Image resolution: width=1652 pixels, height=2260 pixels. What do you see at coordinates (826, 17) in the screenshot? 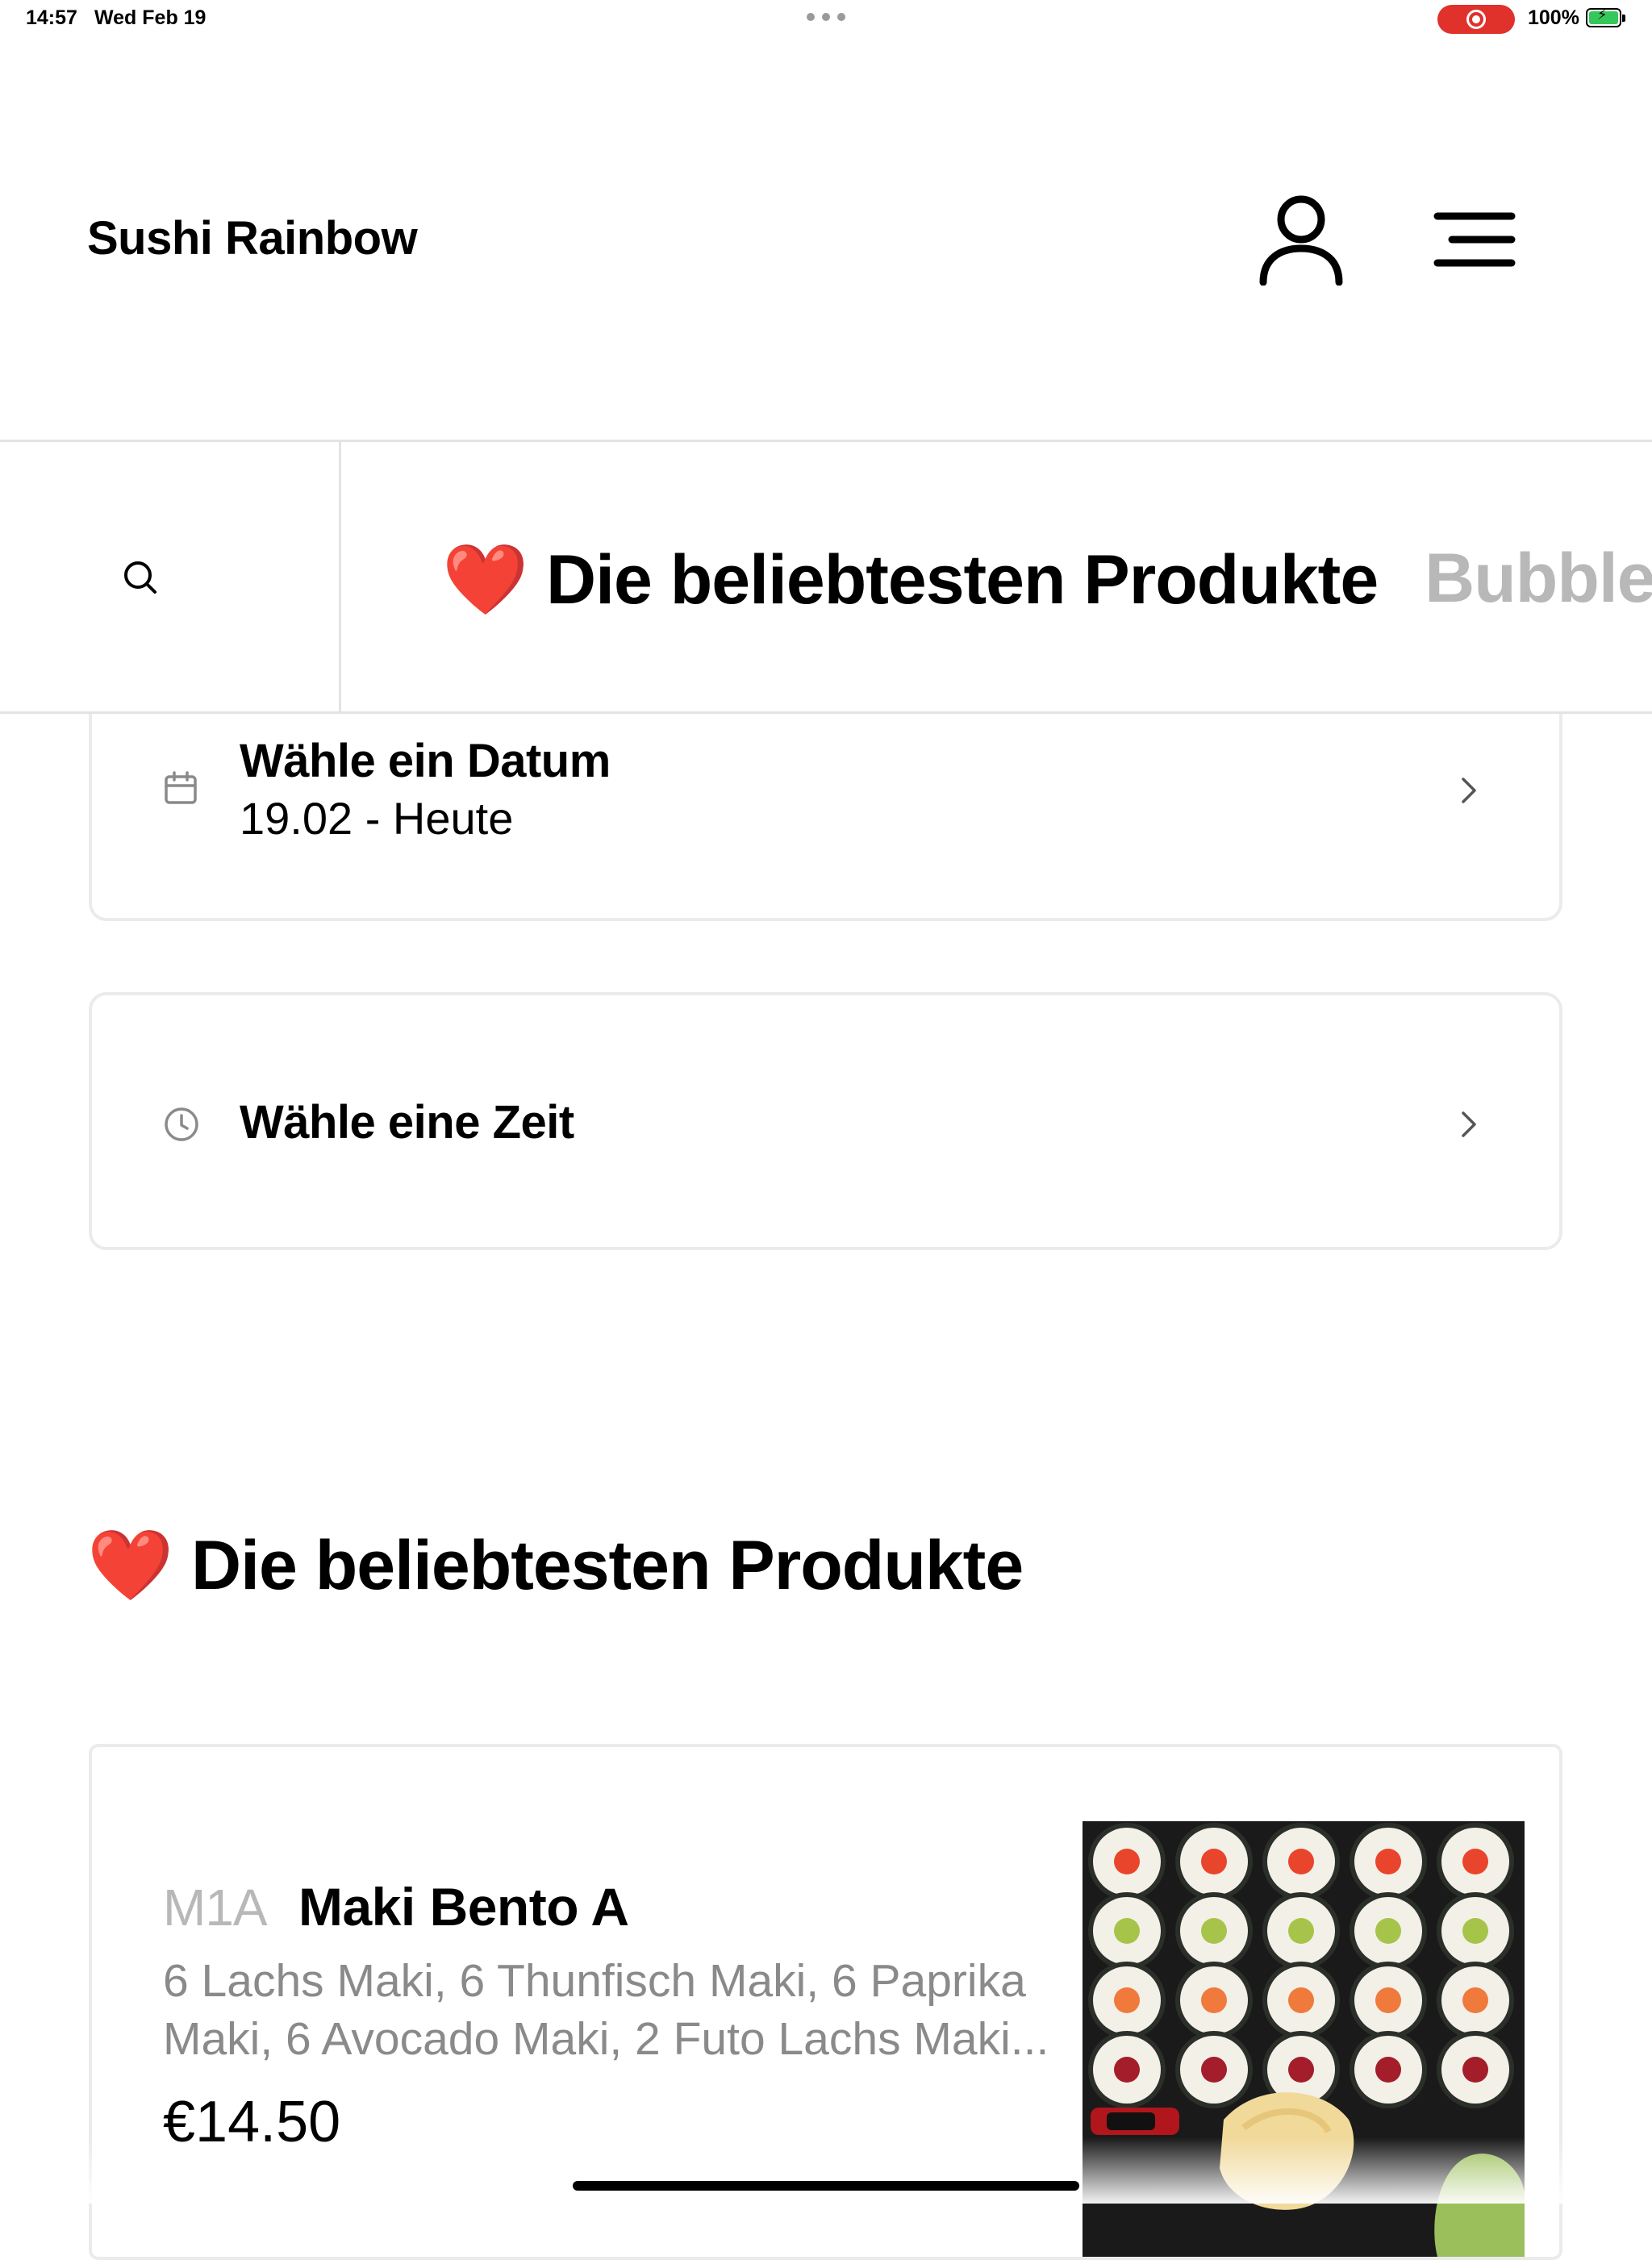
I see `multitasking-dots-icon` at bounding box center [826, 17].